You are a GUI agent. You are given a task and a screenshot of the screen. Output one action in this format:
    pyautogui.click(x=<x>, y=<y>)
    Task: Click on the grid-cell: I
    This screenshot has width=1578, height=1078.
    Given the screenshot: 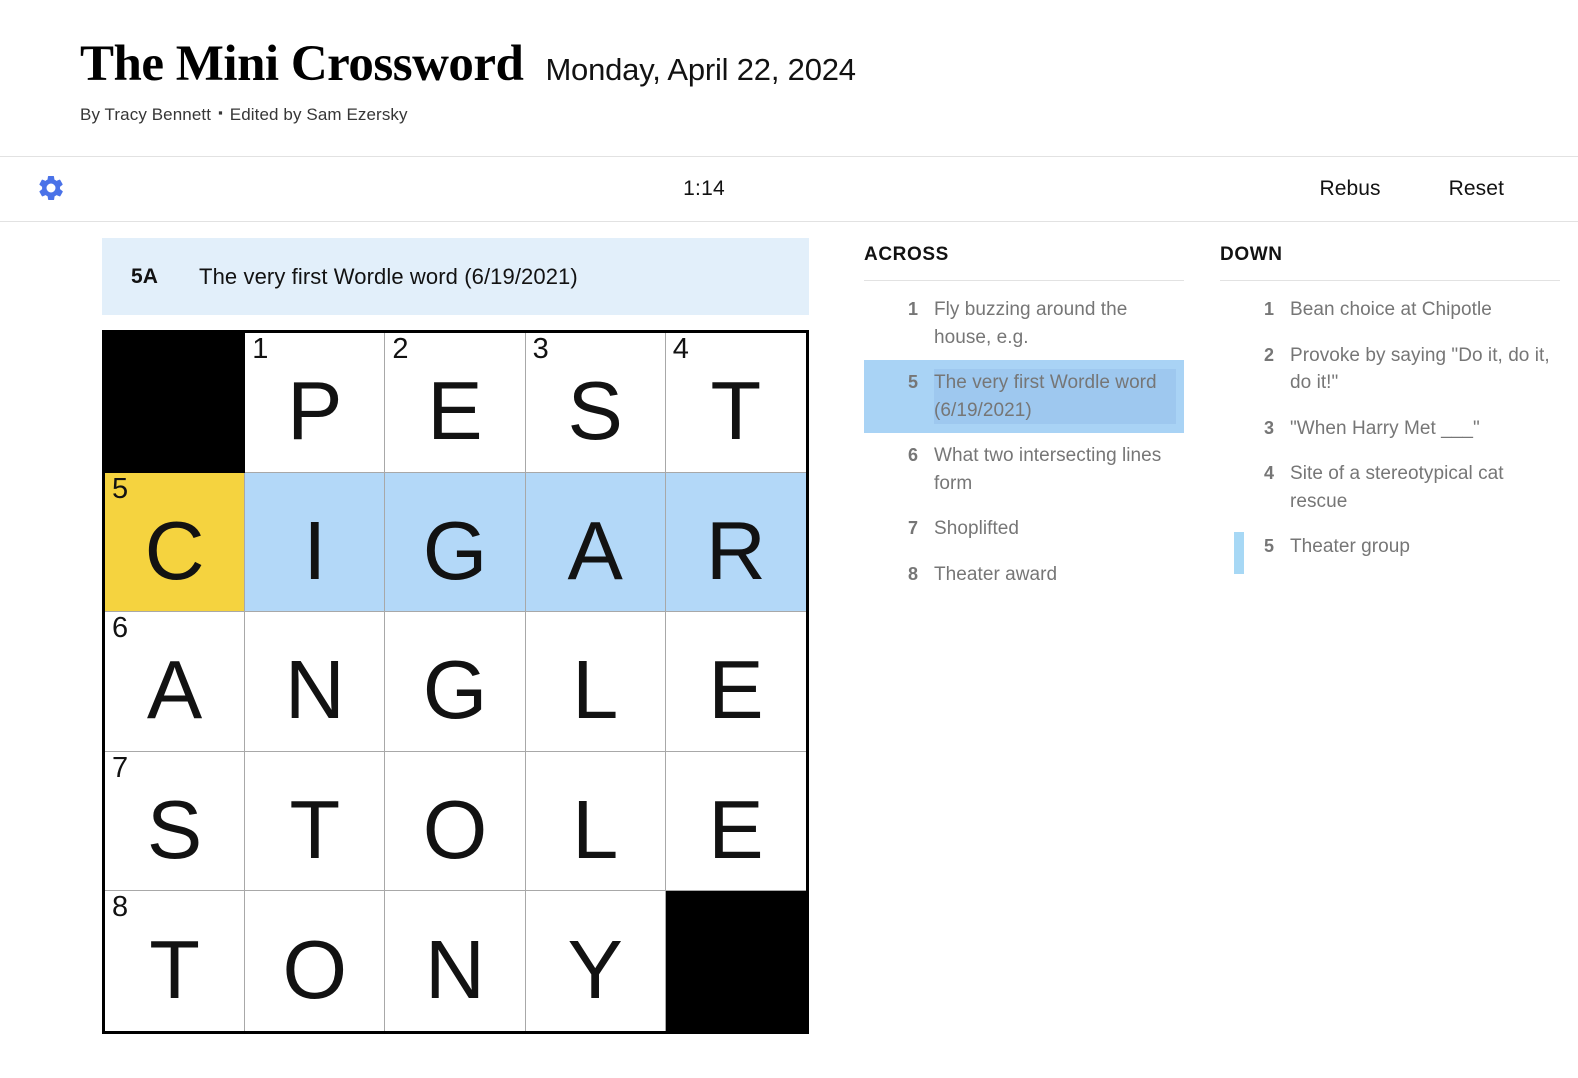 What is the action you would take?
    pyautogui.click(x=315, y=542)
    